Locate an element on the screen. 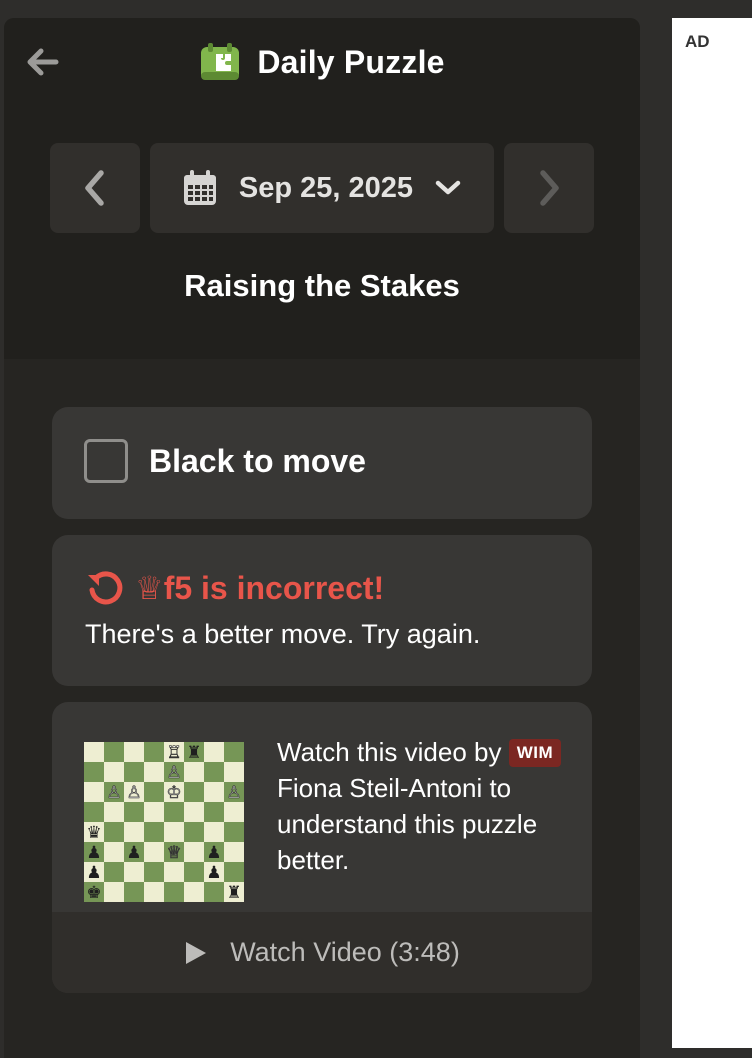  puzzle-name: Raising the Stakes is located at coordinates (322, 285).